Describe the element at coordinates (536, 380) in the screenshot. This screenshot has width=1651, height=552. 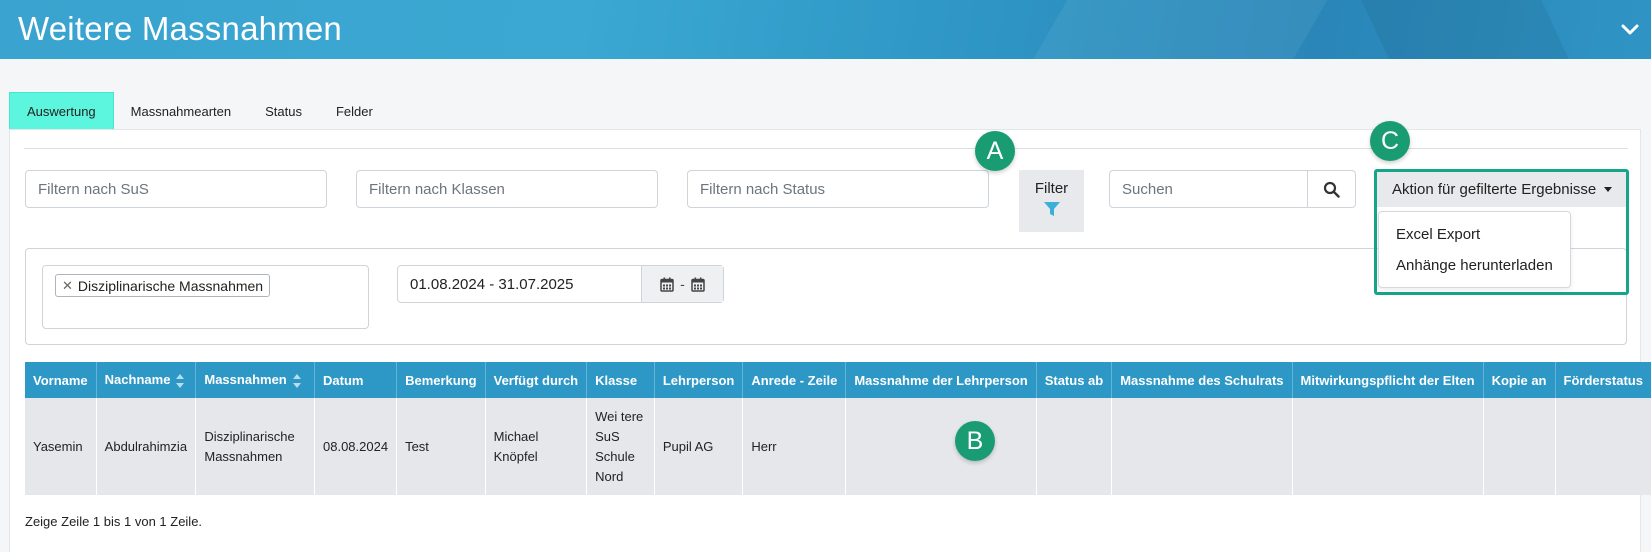
I see `column-header-verfuegt-durch: Verfügt durch` at that location.